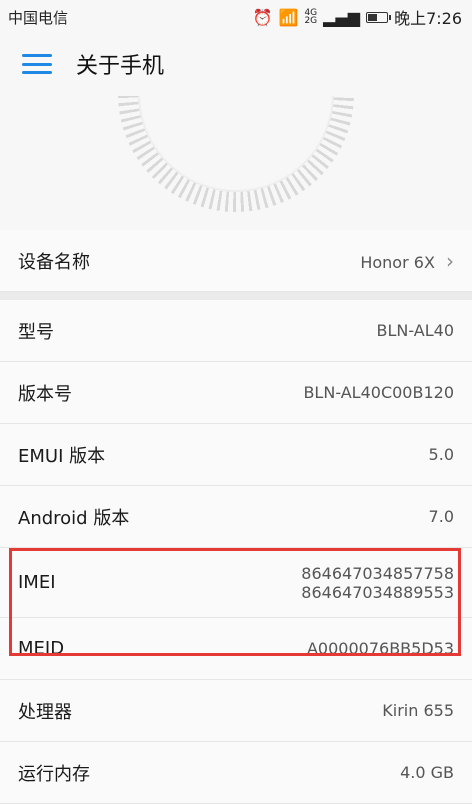 Image resolution: width=472 pixels, height=804 pixels. Describe the element at coordinates (379, 17) in the screenshot. I see `battery-icon` at that location.